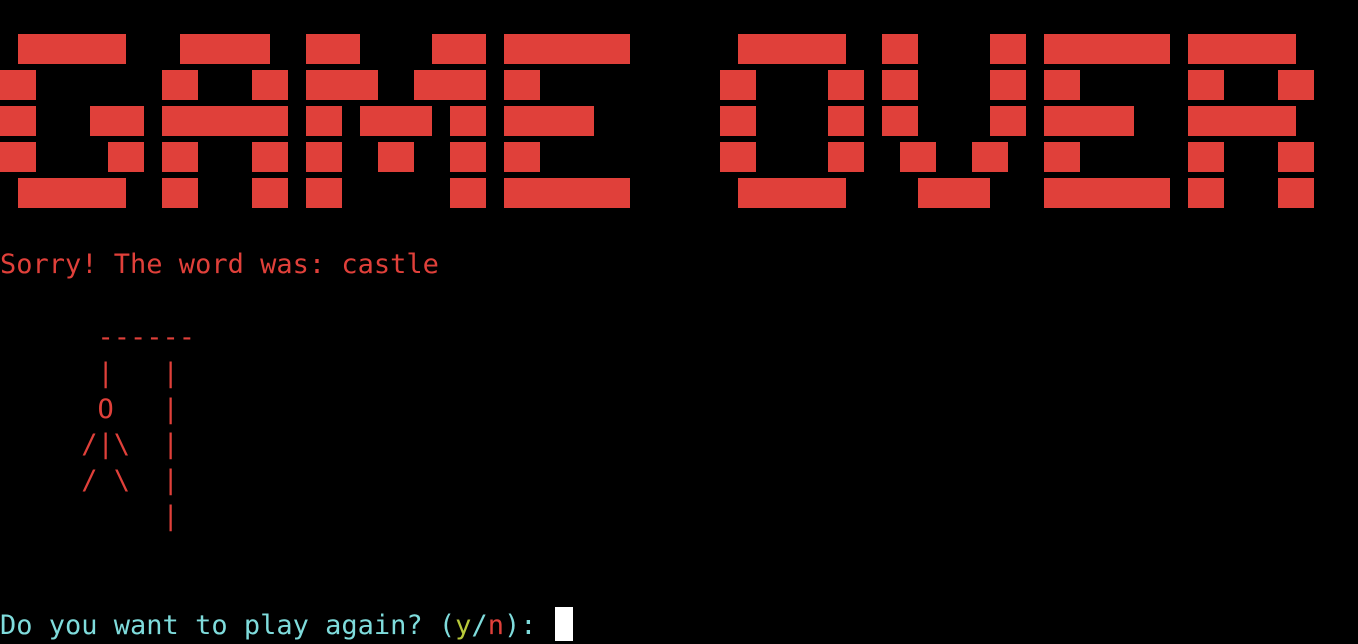  What do you see at coordinates (228, 625) in the screenshot?
I see `prompt-text: Do you want to play again? (` at bounding box center [228, 625].